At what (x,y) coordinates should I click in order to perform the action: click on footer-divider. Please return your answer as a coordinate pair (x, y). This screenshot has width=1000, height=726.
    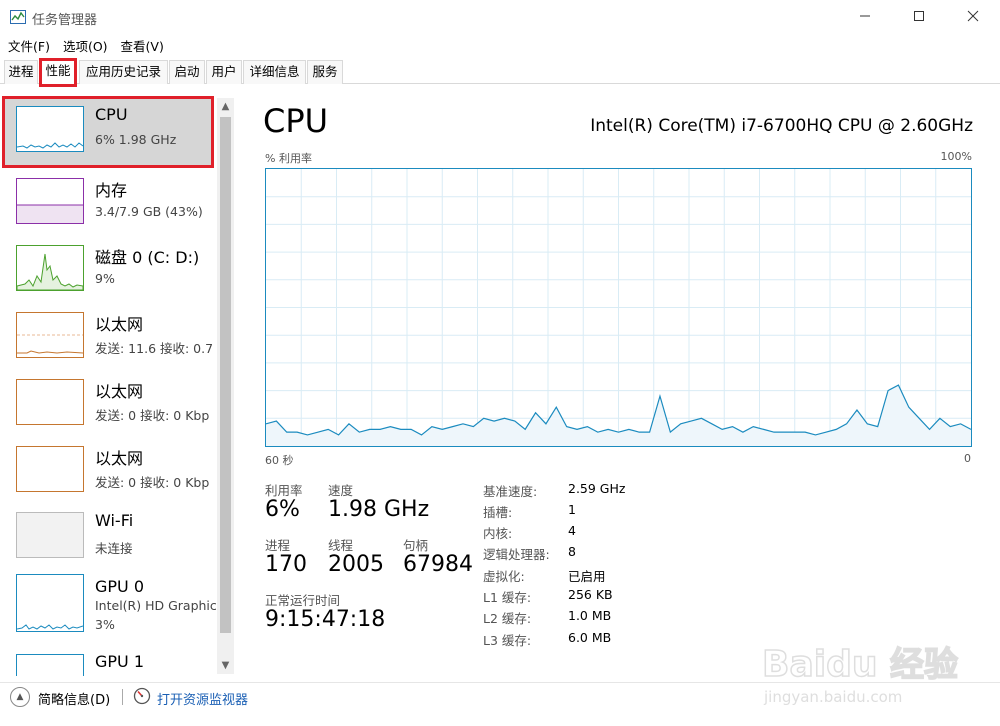
    Looking at the image, I should click on (122, 697).